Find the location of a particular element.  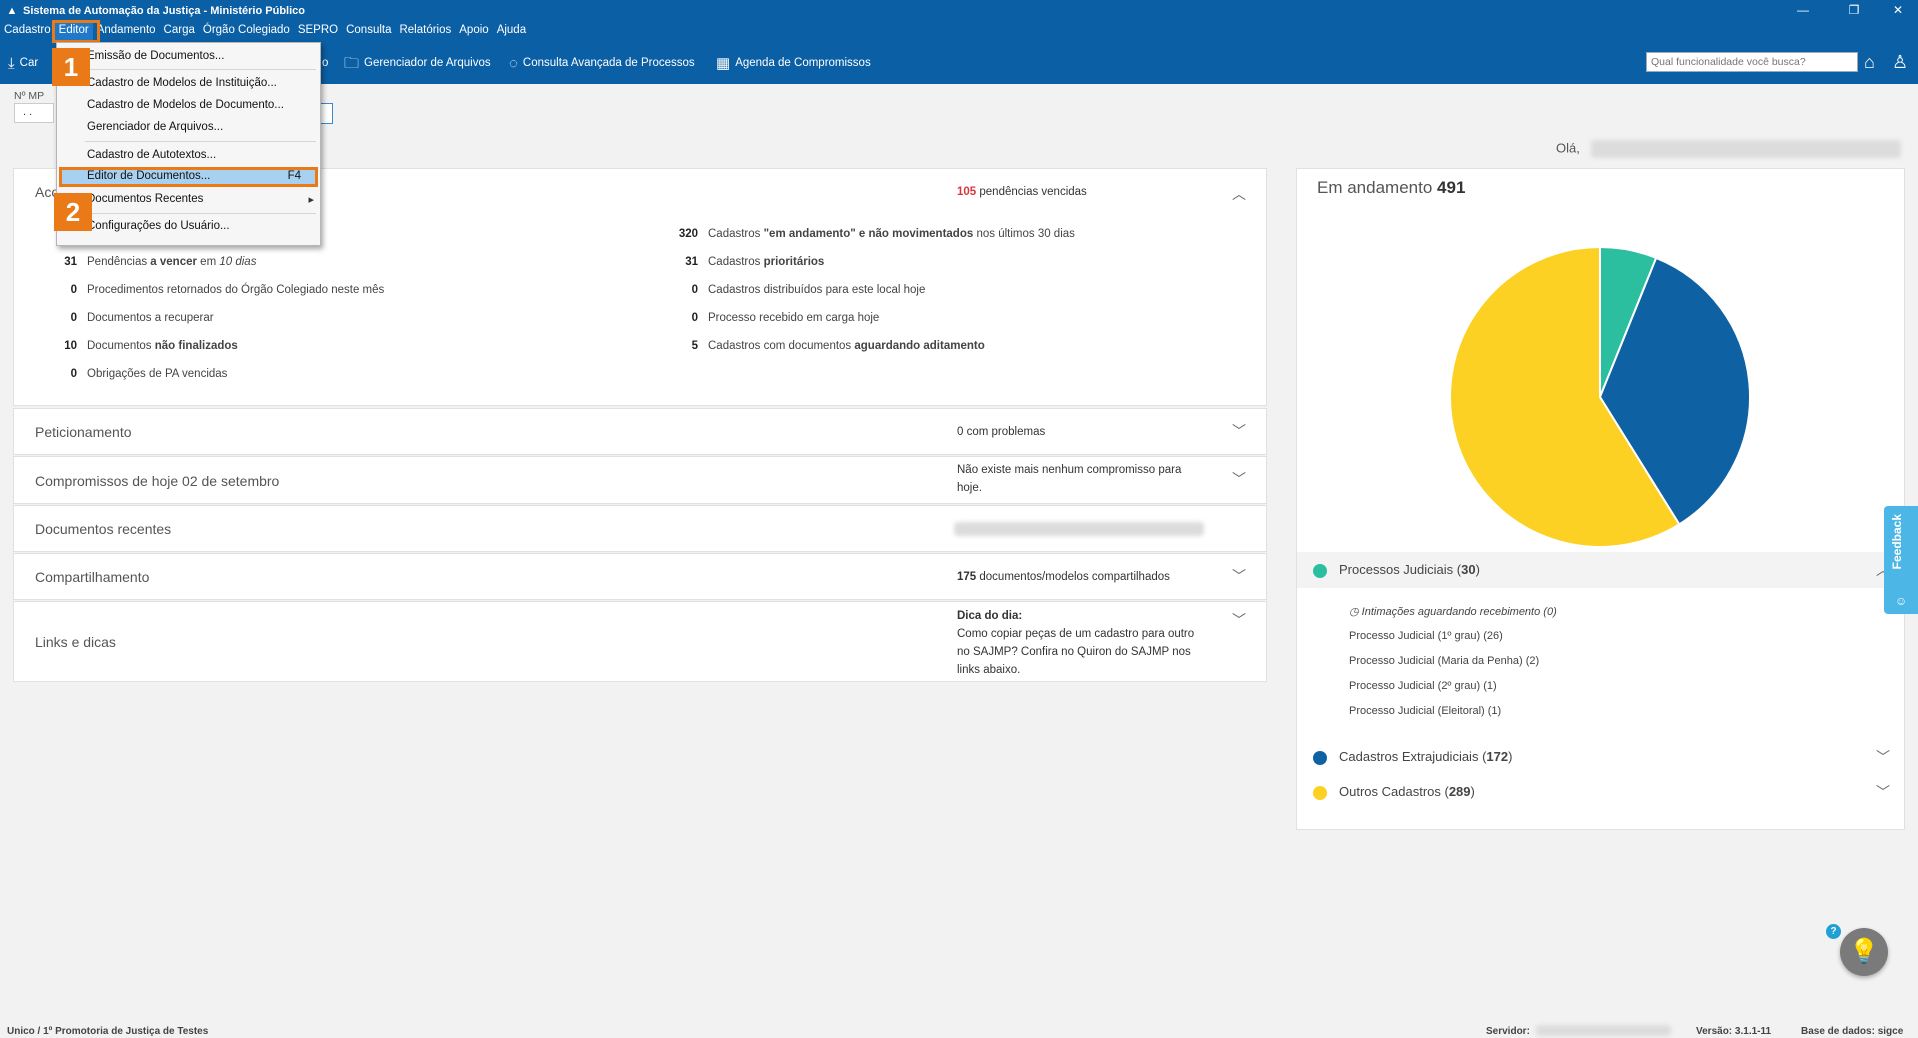

sub-item: Processo Judicial (1º grau) (26) is located at coordinates (1426, 636).